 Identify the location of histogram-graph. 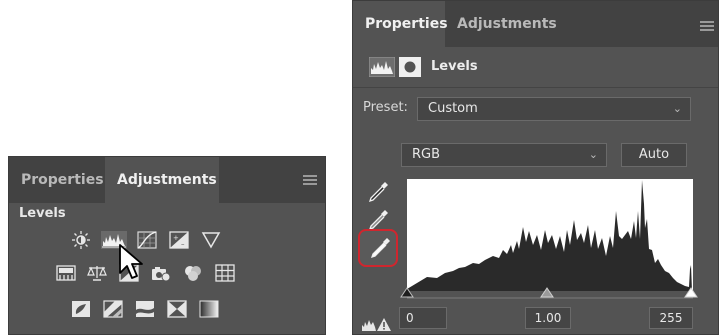
(549, 235).